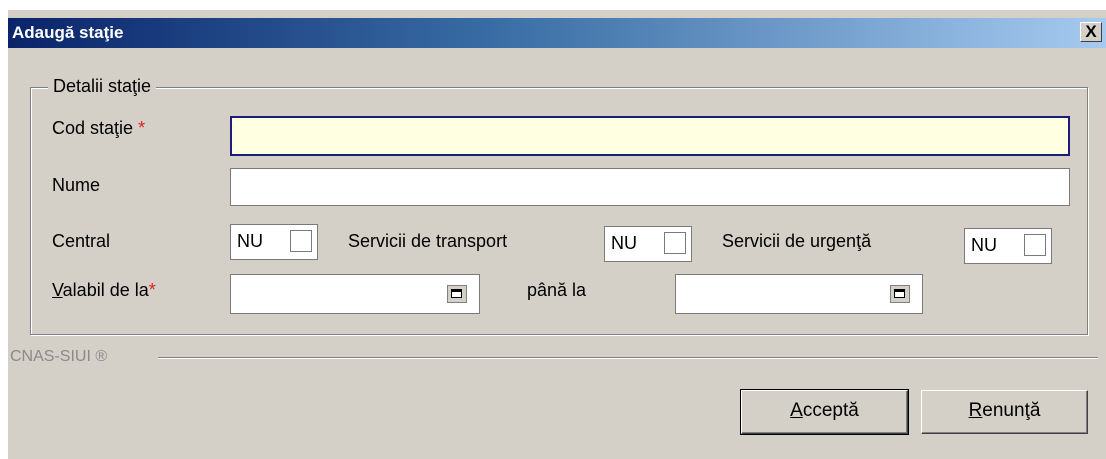  I want to click on title-bar: Adaugă staţie X, so click(557, 33).